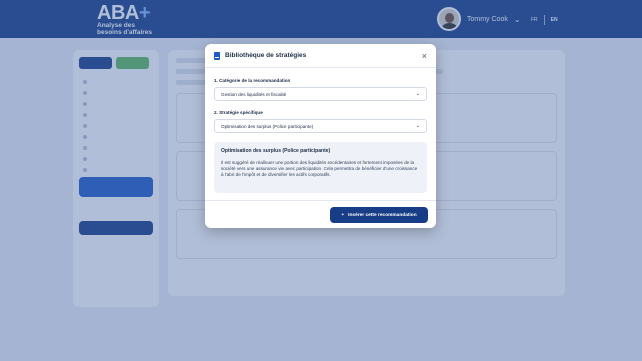 The height and width of the screenshot is (361, 642). Describe the element at coordinates (252, 80) in the screenshot. I see `category-label: 1. Catégorie de la recommandation` at that location.